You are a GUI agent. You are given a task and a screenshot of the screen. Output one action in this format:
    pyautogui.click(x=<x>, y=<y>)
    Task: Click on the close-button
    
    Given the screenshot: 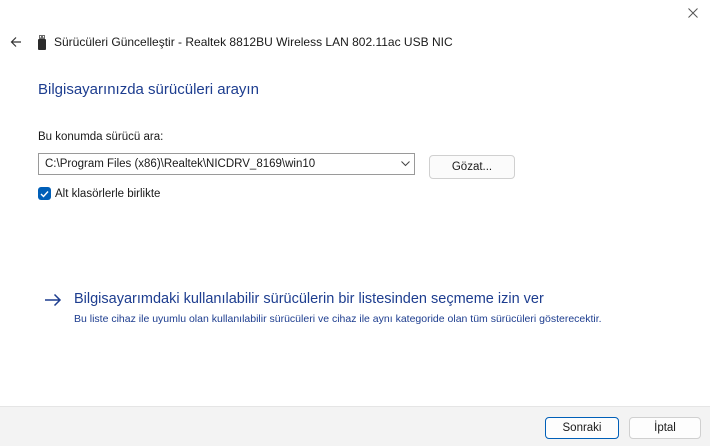 What is the action you would take?
    pyautogui.click(x=693, y=13)
    